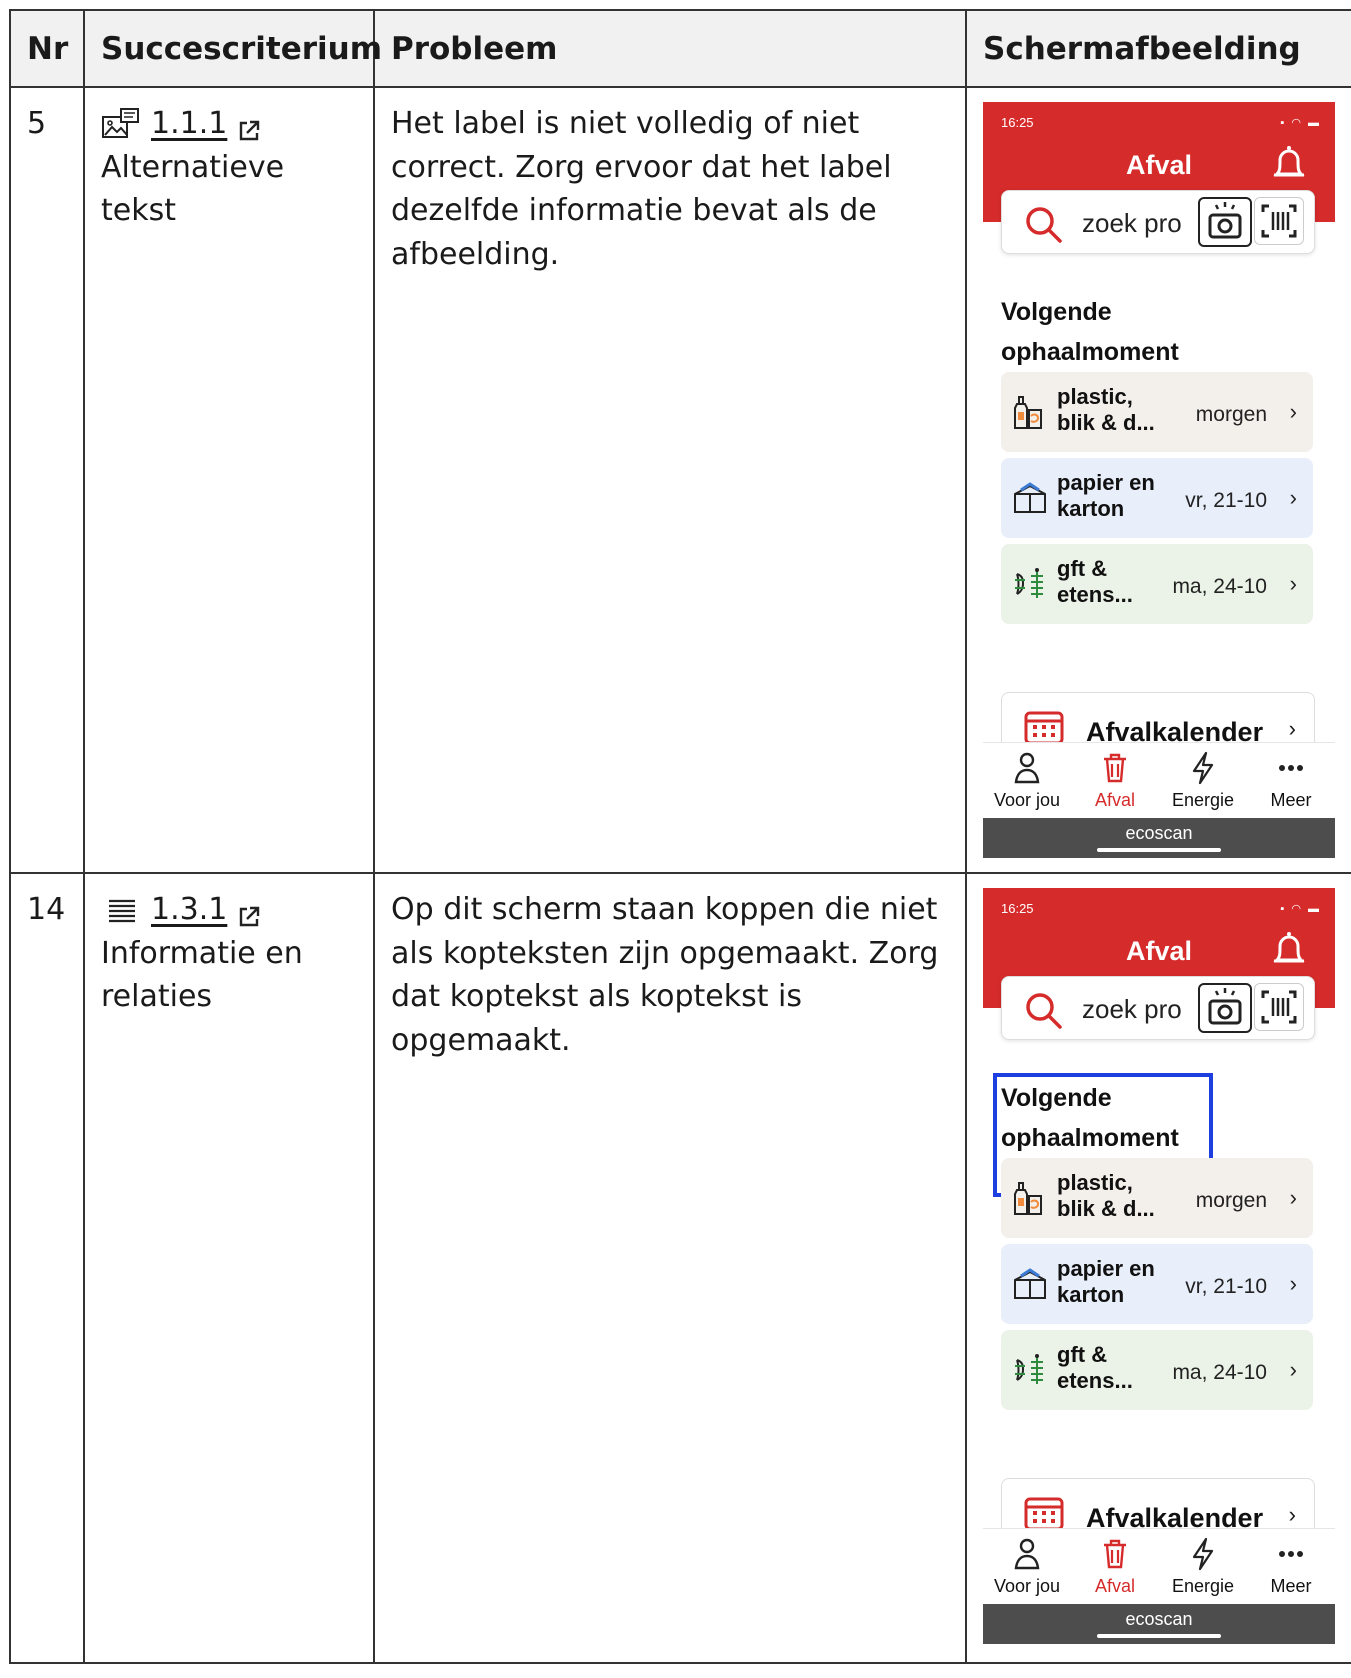 The height and width of the screenshot is (1678, 1351). I want to click on more-icon, so click(1291, 768).